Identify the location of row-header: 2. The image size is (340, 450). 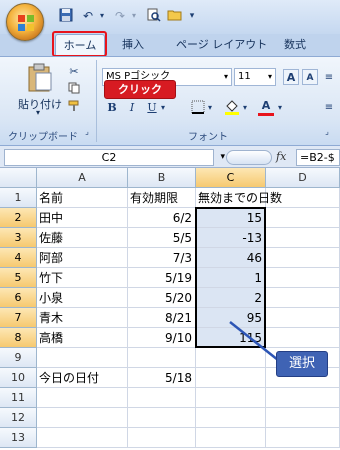
(18, 218).